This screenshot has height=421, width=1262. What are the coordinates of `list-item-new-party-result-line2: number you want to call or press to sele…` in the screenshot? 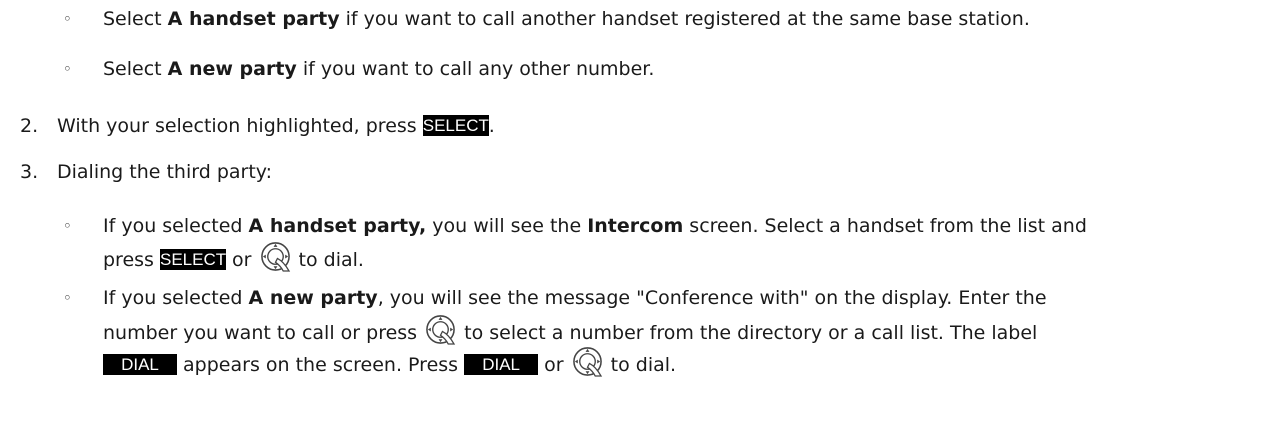 It's located at (570, 331).